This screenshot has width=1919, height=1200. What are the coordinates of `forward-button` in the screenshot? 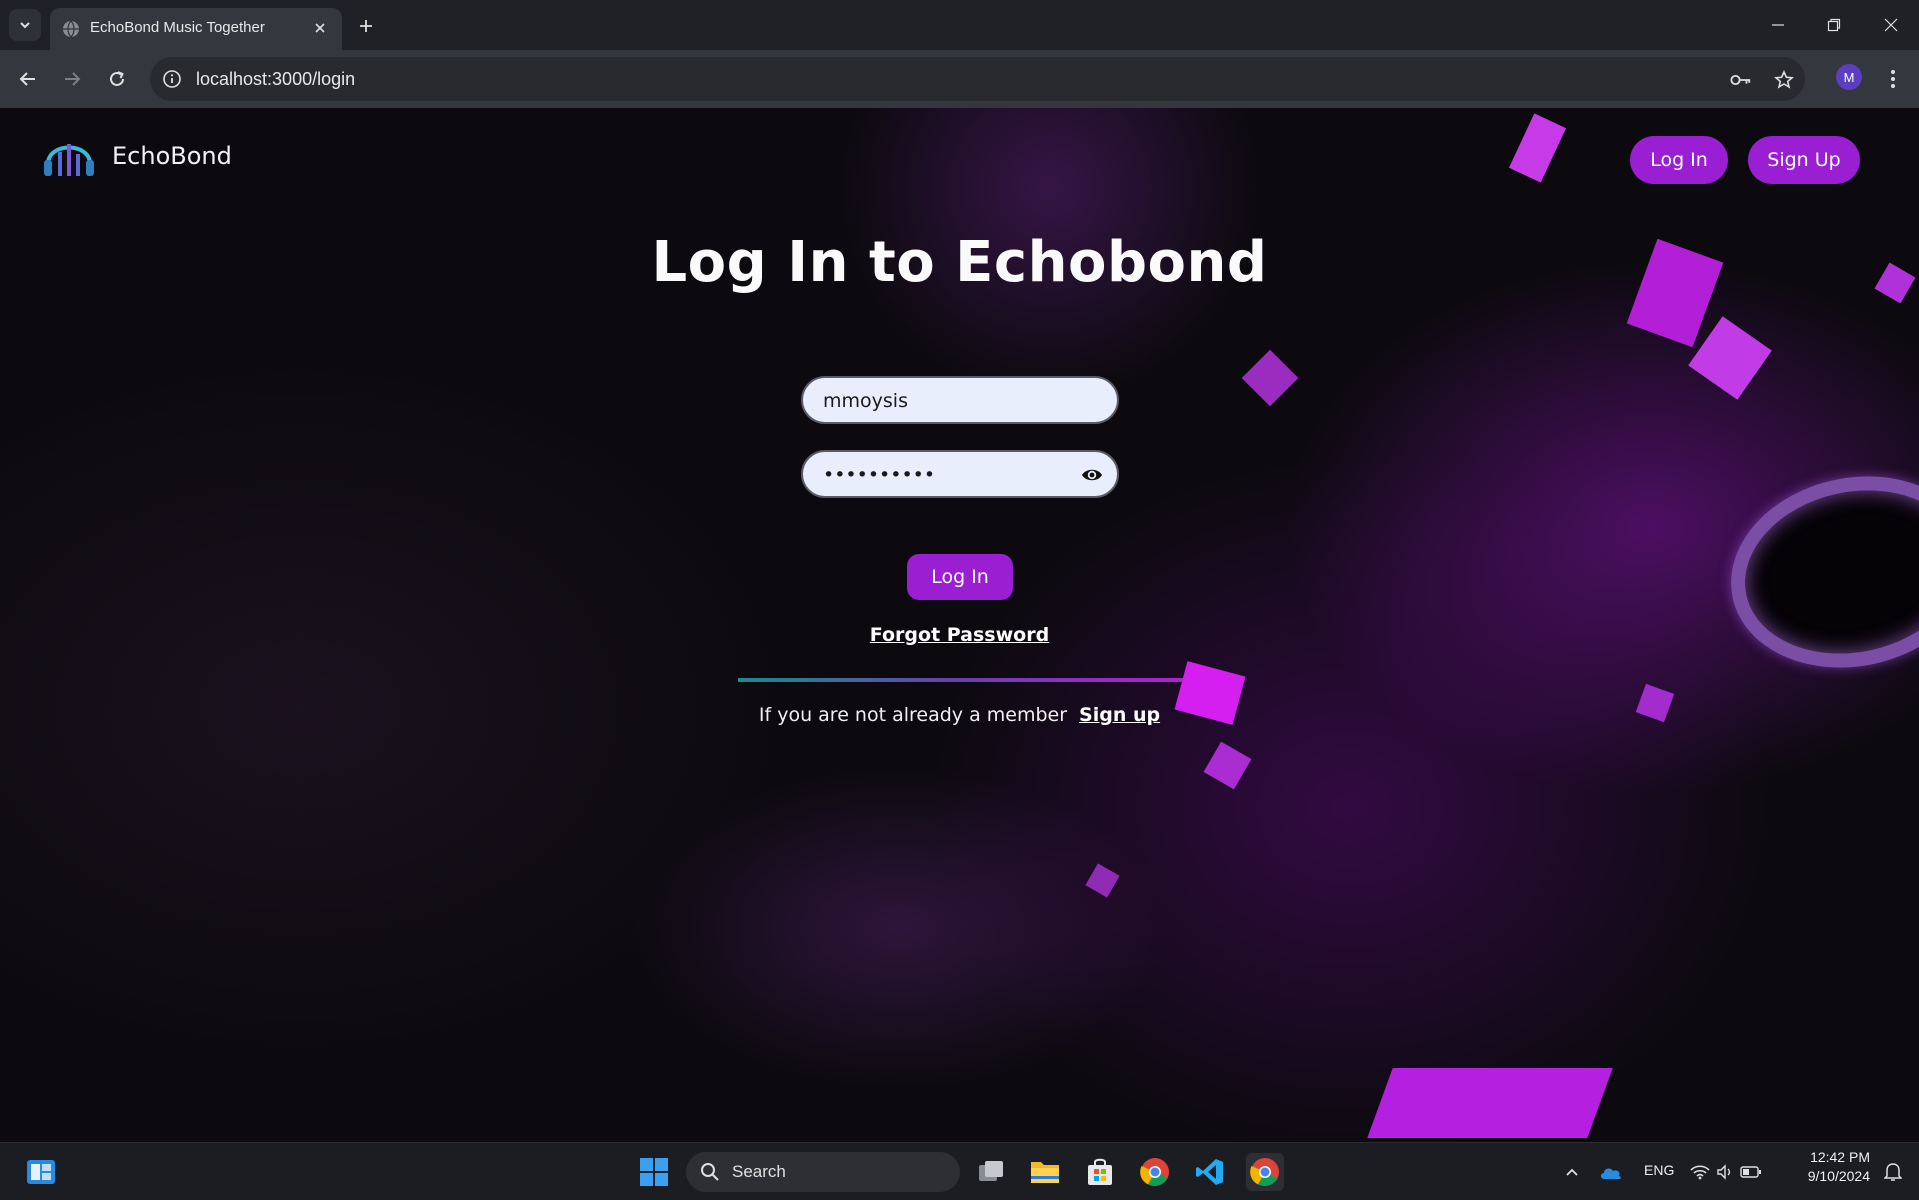 It's located at (72, 79).